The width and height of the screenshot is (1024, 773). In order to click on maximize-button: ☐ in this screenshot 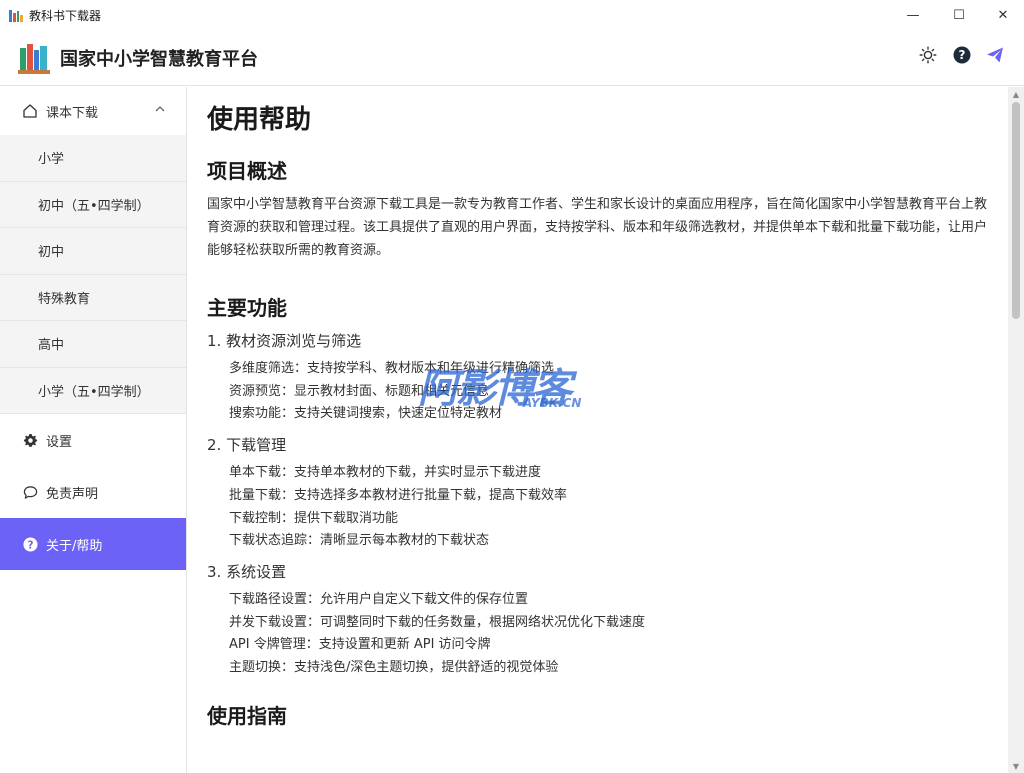, I will do `click(959, 15)`.